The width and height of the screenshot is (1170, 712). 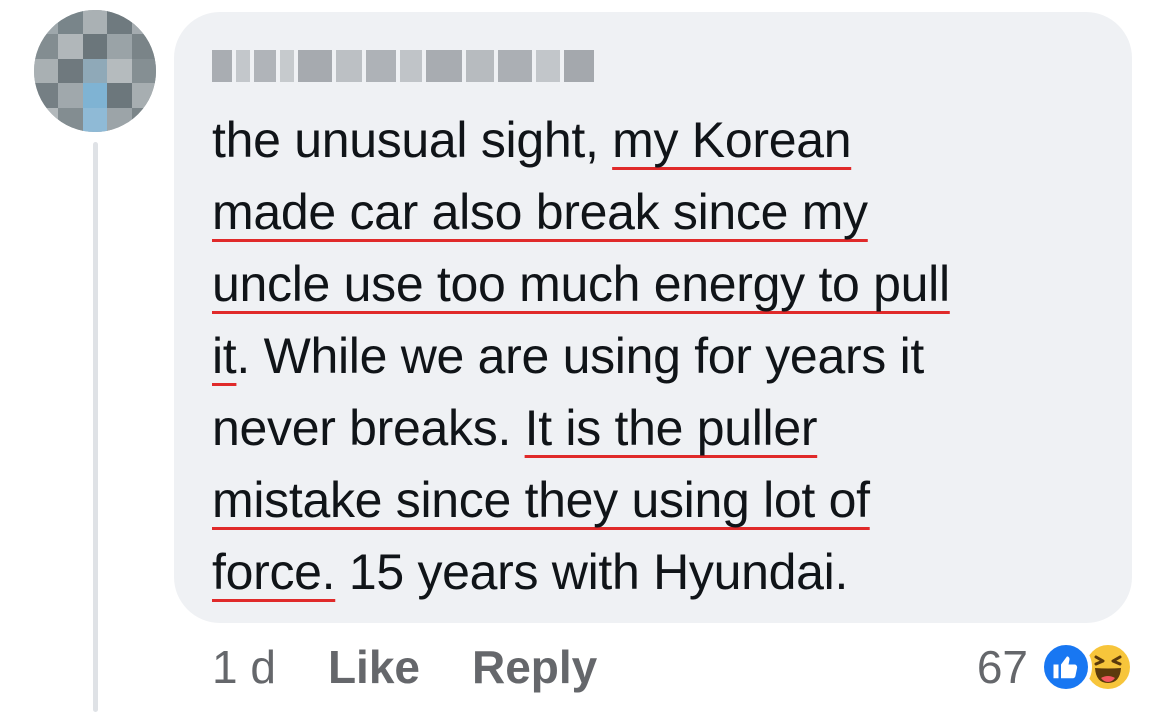 What do you see at coordinates (374, 667) in the screenshot?
I see `like-button: Like` at bounding box center [374, 667].